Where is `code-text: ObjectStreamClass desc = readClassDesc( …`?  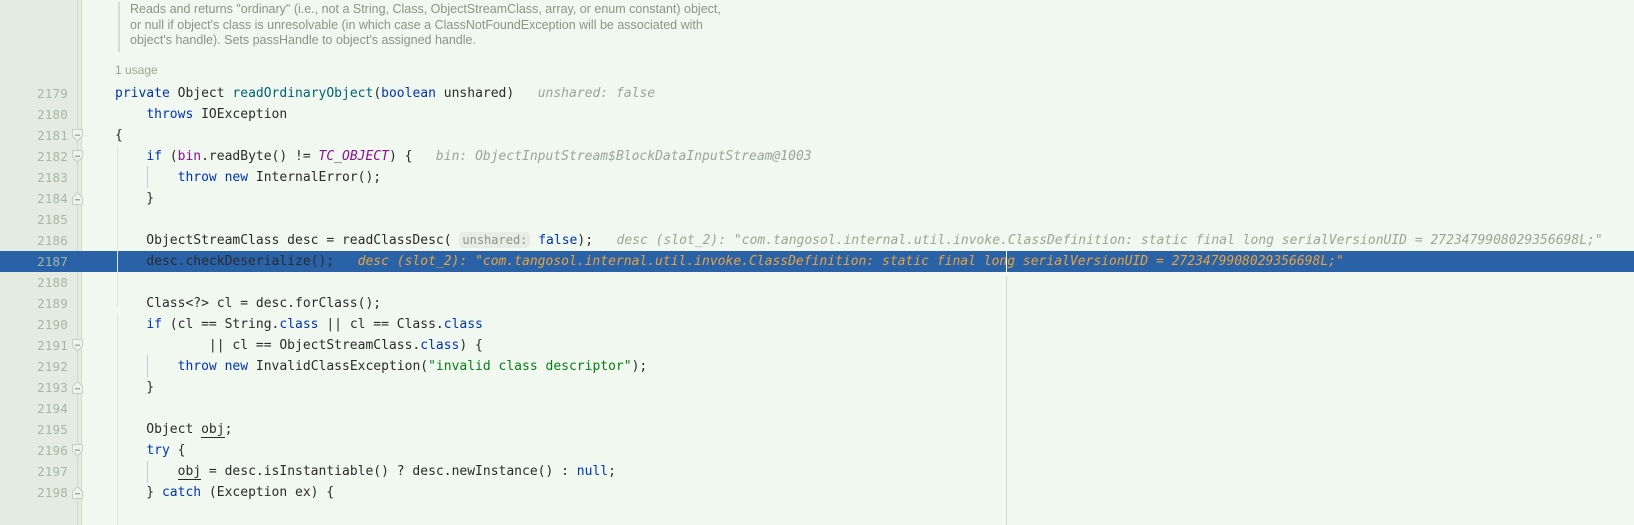
code-text: ObjectStreamClass desc = readClassDesc( … is located at coordinates (859, 240).